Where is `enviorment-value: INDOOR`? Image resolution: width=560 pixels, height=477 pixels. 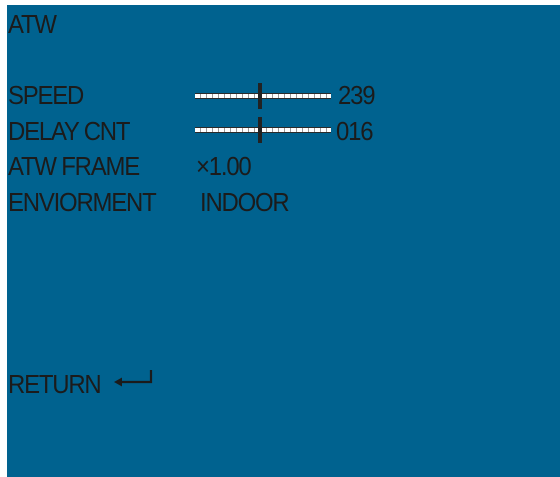
enviorment-value: INDOOR is located at coordinates (245, 202).